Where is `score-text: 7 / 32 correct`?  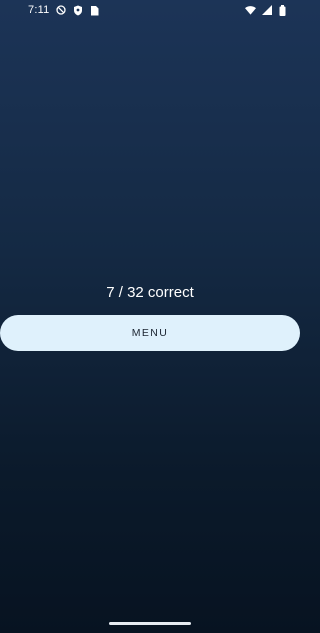
score-text: 7 / 32 correct is located at coordinates (150, 292).